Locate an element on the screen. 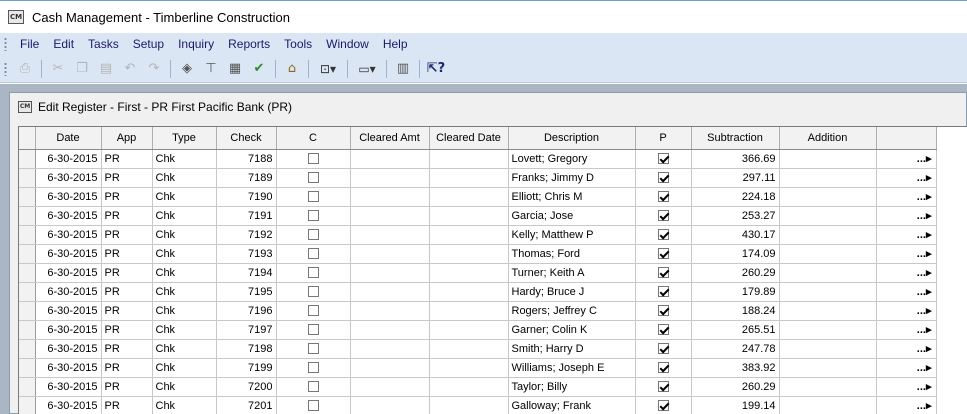  toolbar-grip-icon is located at coordinates (5, 68).